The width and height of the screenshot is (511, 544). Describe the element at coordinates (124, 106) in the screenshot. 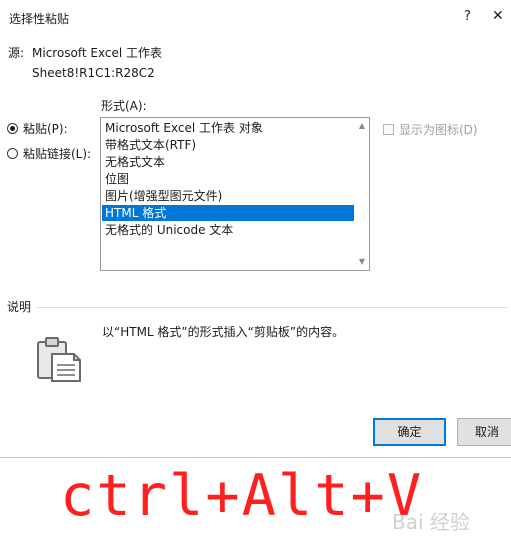

I see `format-label: 形式(A):` at that location.